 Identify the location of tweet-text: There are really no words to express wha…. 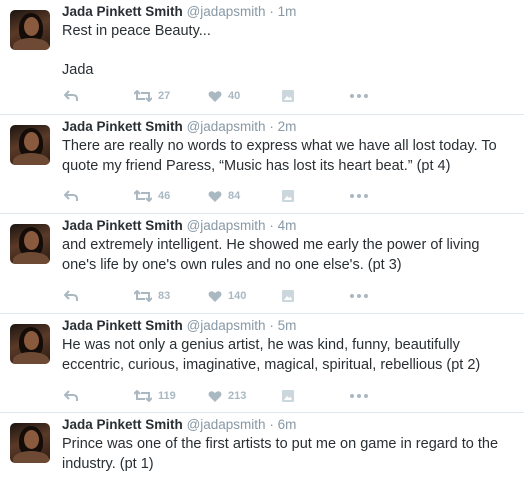
(279, 156).